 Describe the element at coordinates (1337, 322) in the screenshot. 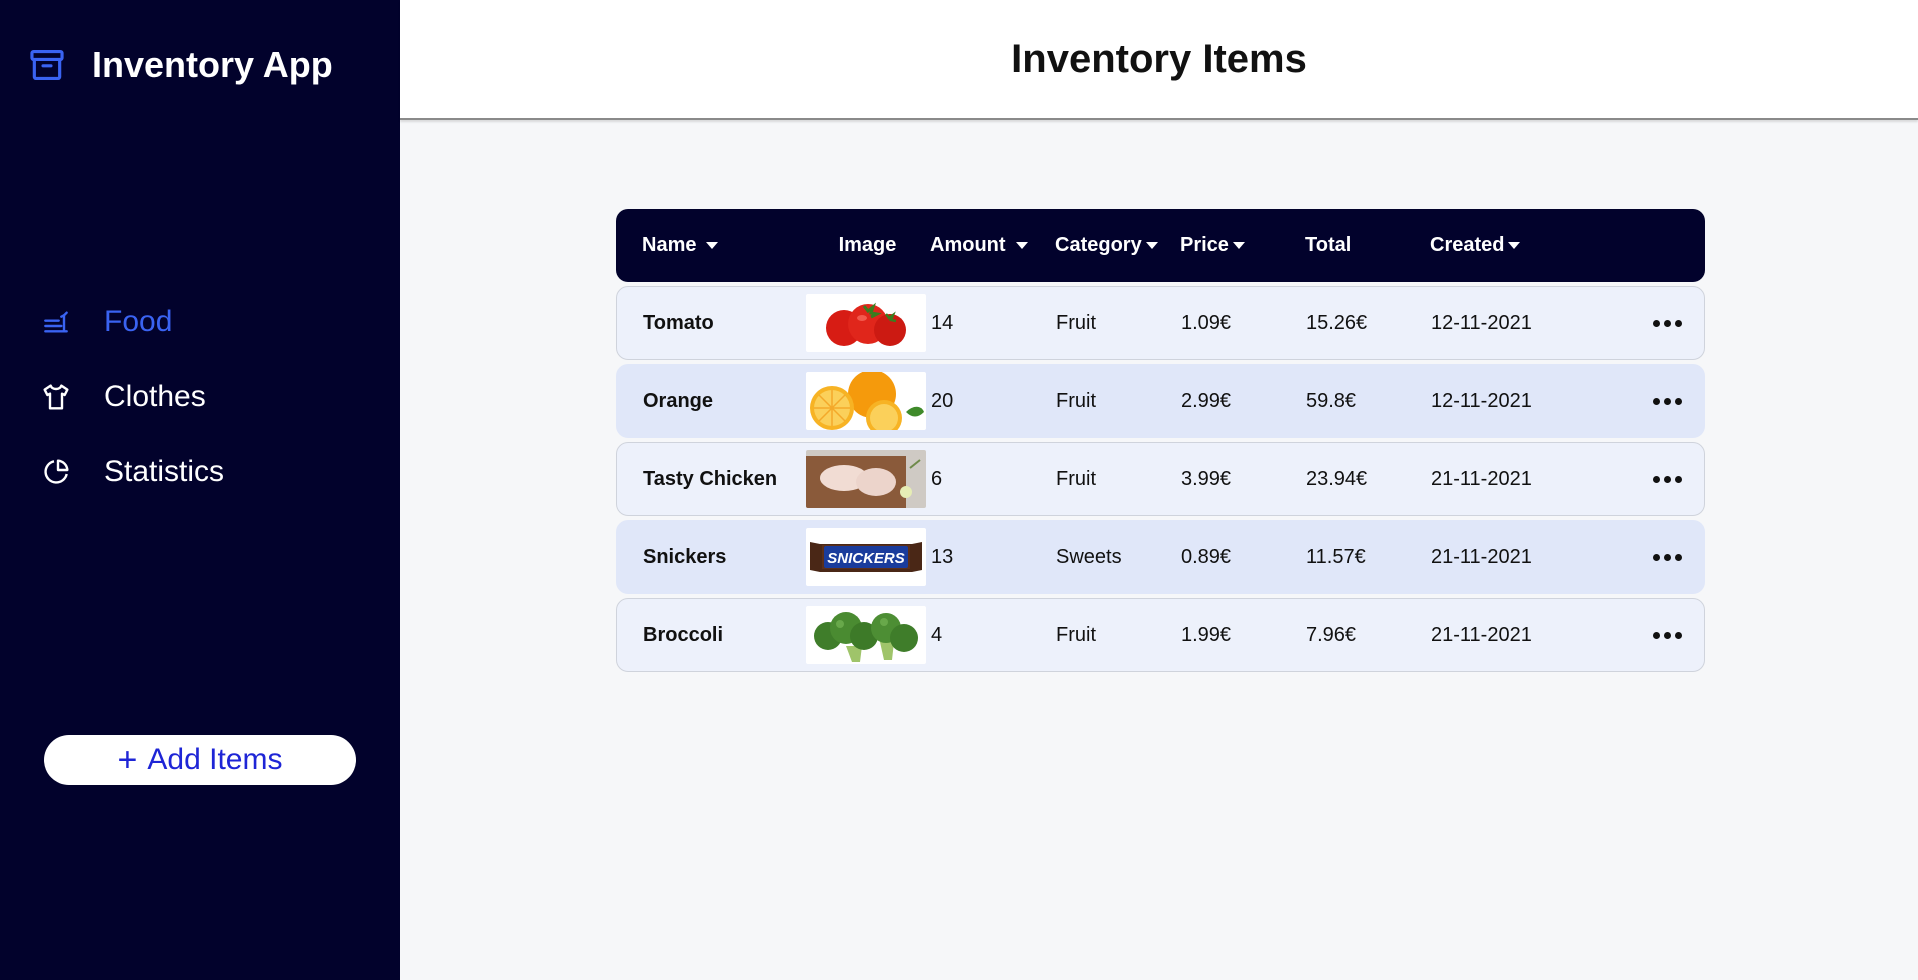

I see `cell-total: 15.26€` at that location.